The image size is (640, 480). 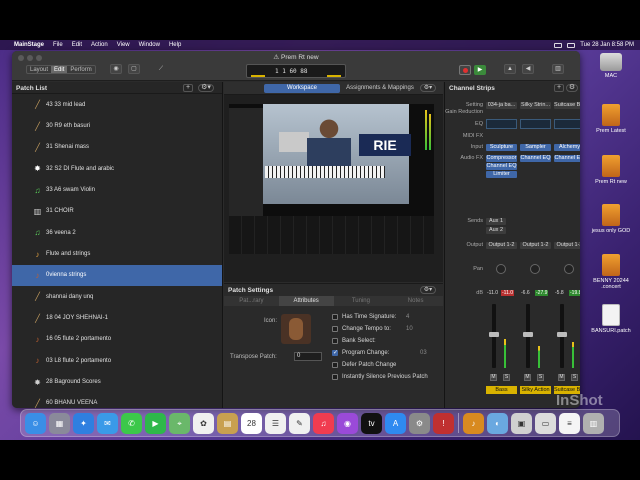 I want to click on tab-patch-library: Pat...rary, so click(x=251, y=301).